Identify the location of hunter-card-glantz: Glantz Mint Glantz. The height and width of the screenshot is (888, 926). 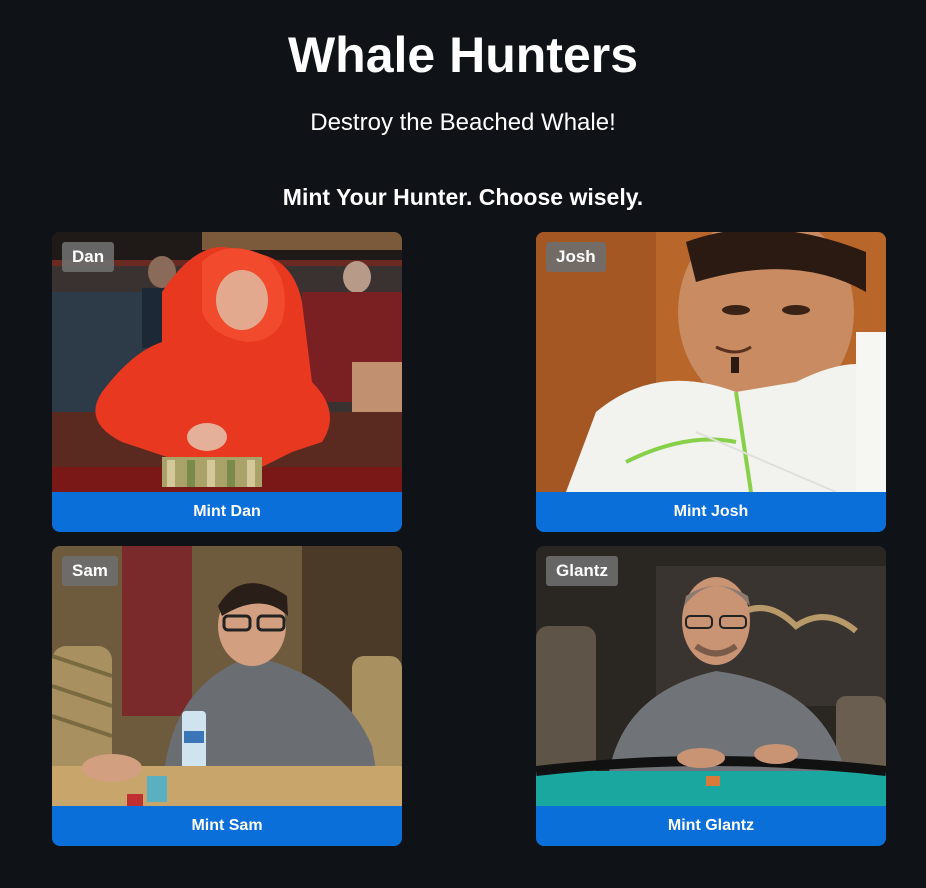
(711, 696).